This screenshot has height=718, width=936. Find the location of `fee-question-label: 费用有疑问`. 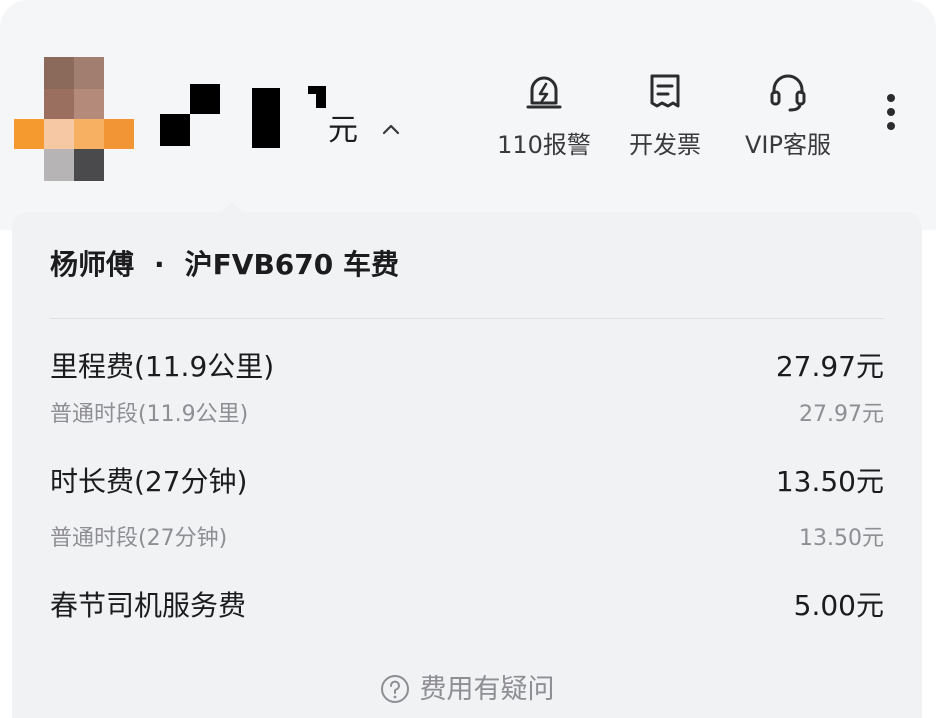

fee-question-label: 费用有疑问 is located at coordinates (487, 689).